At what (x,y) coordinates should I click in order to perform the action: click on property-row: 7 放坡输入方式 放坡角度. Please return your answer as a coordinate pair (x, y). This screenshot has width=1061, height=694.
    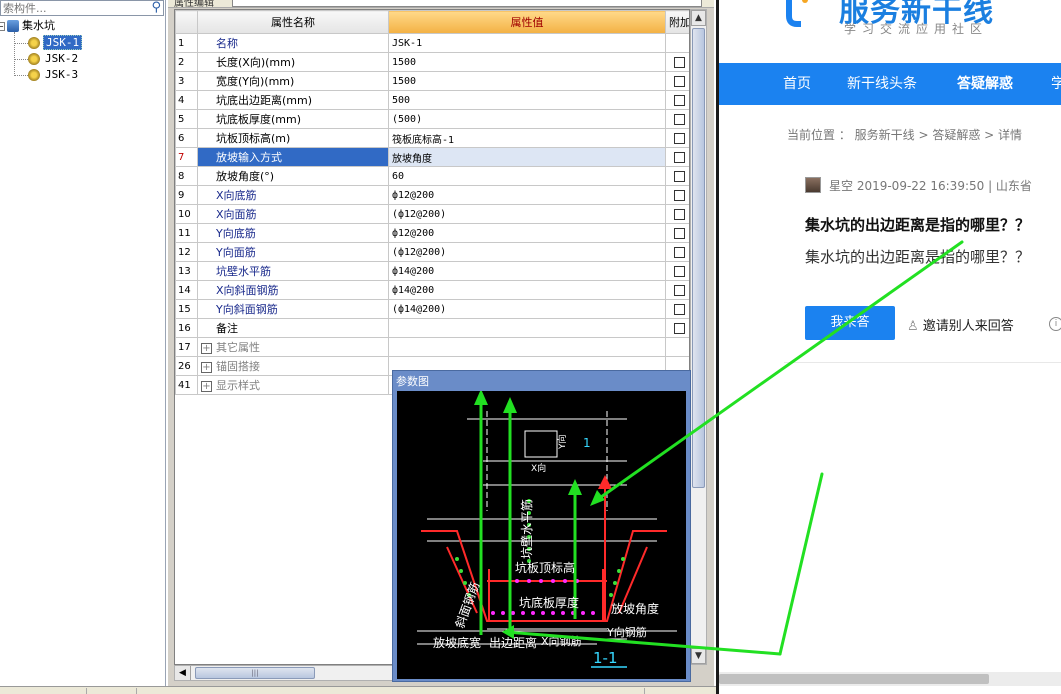
    Looking at the image, I should click on (432, 157).